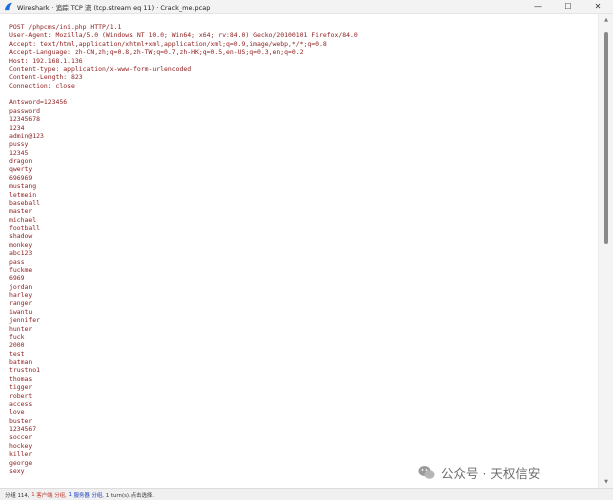 Image resolution: width=613 pixels, height=500 pixels. Describe the element at coordinates (606, 20) in the screenshot. I see `scroll-up-arrow-icon: ▲` at that location.